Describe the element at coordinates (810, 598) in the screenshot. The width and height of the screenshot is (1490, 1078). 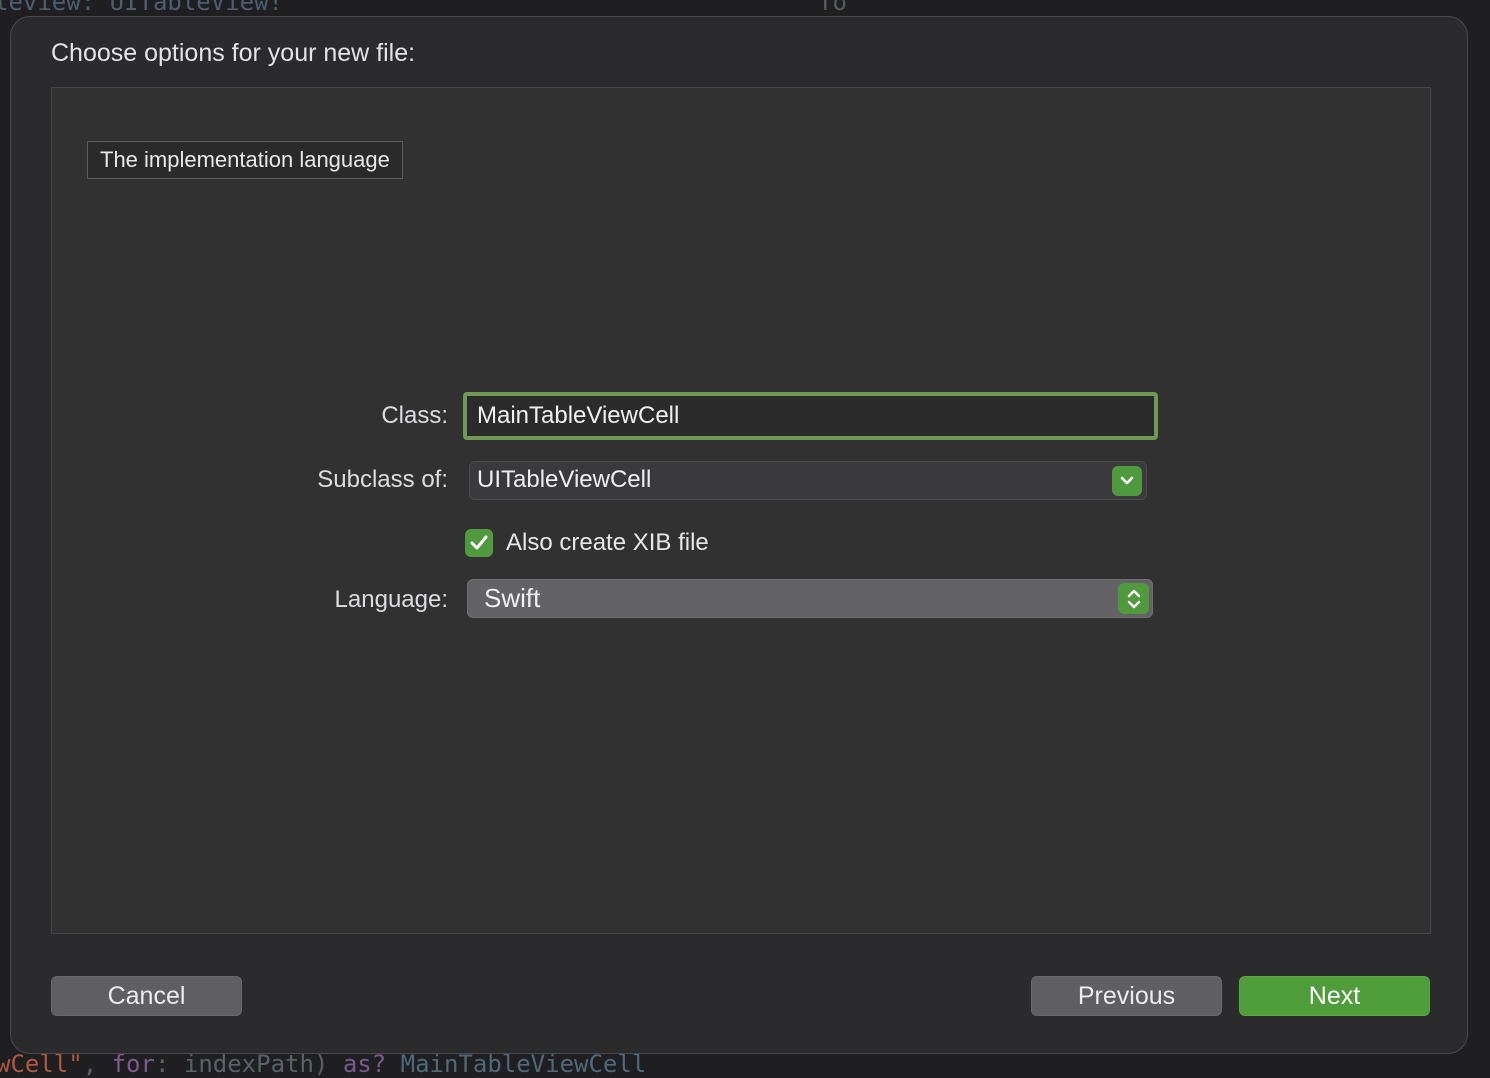
I see `language-popup-button: Swift` at that location.